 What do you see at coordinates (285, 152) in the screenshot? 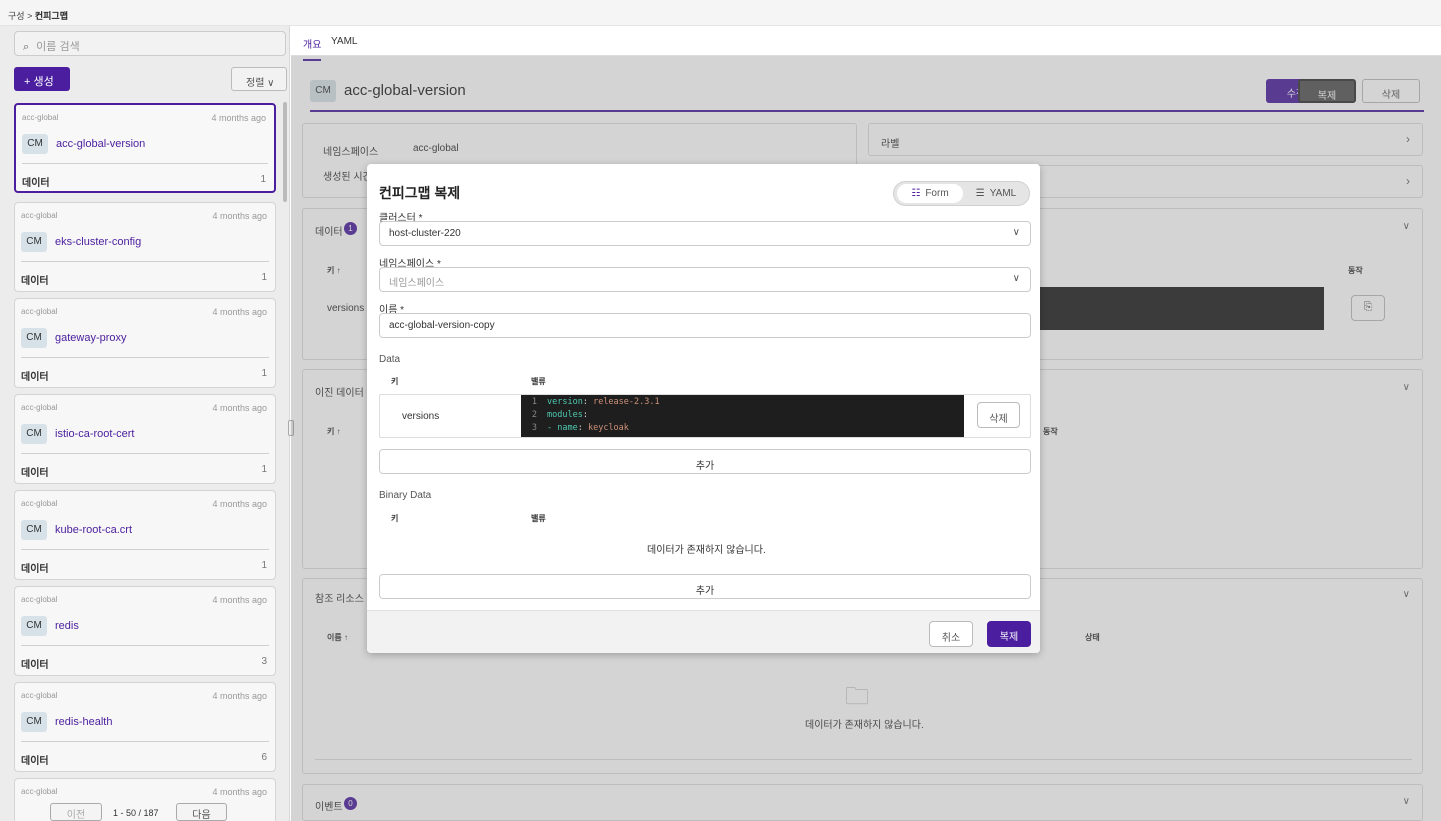
I see `list-scrollbar` at bounding box center [285, 152].